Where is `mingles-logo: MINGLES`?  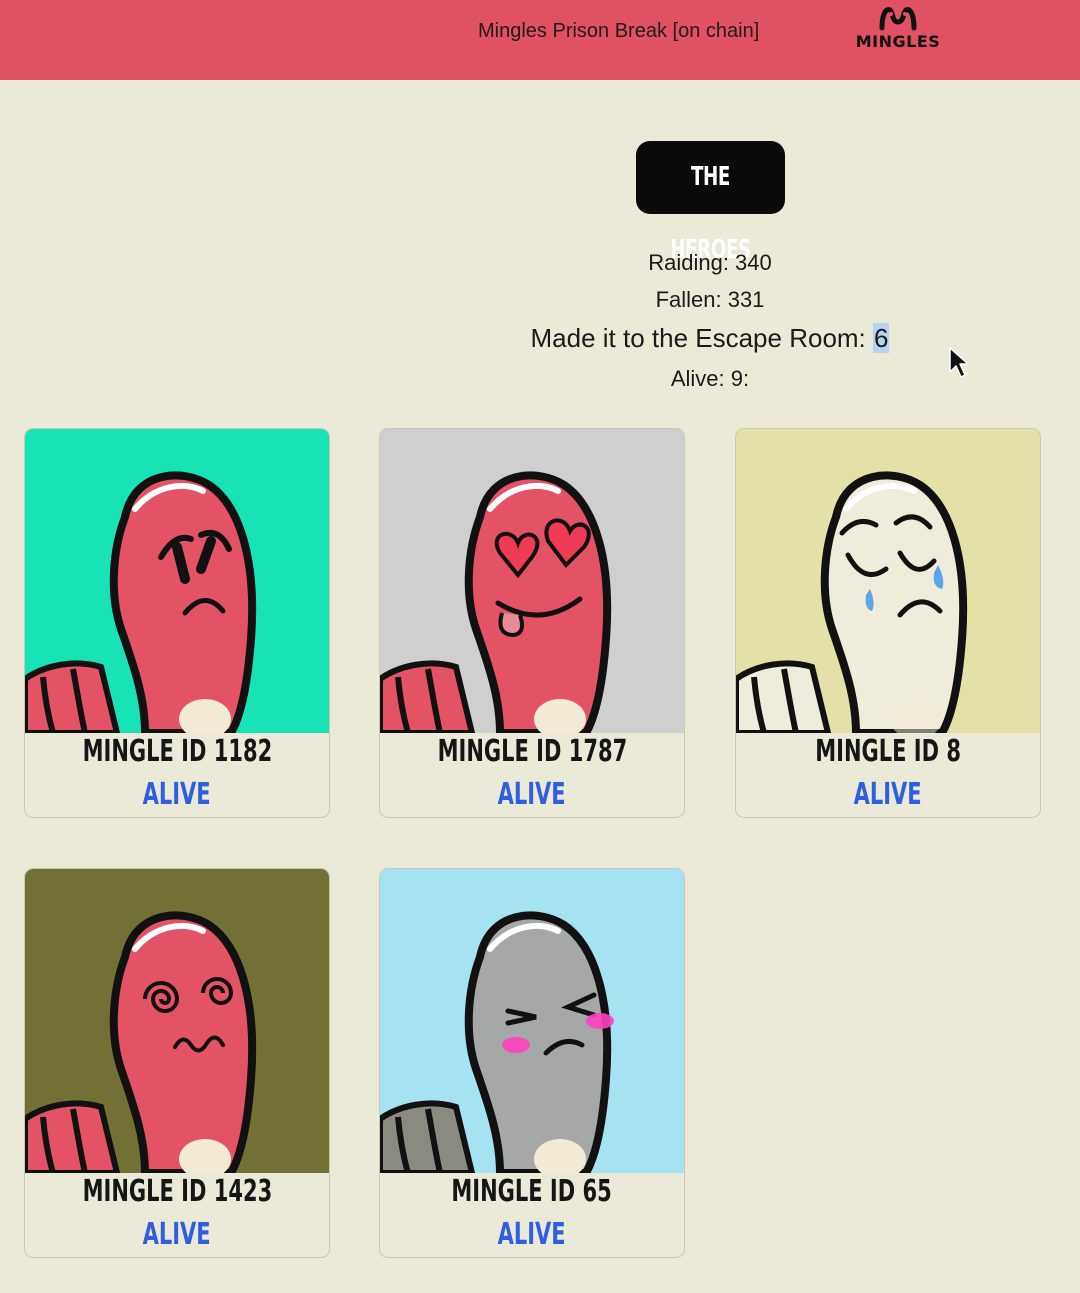
mingles-logo: MINGLES is located at coordinates (898, 29).